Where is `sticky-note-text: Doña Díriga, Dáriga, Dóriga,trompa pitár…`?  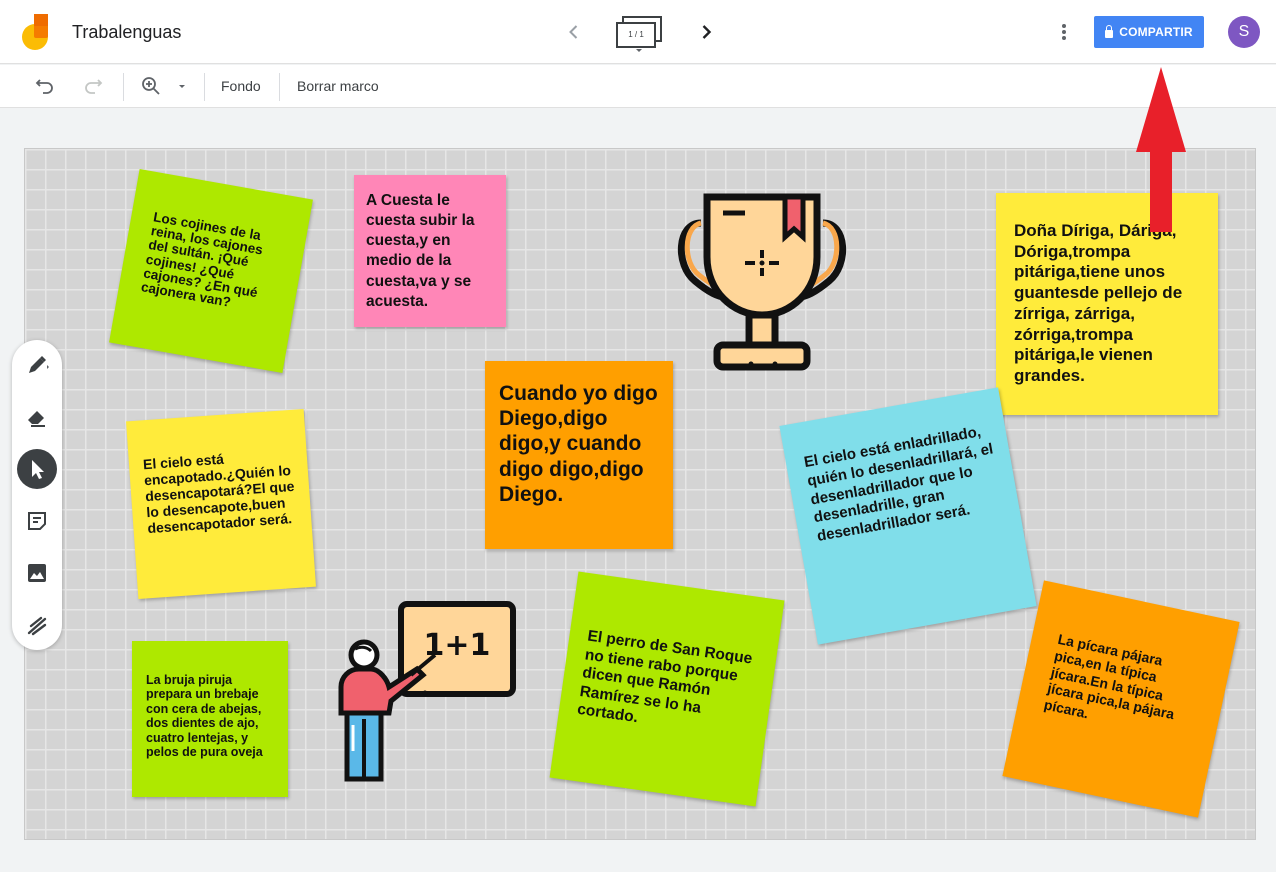
sticky-note-text: Doña Díriga, Dáriga, Dóriga,trompa pitár… is located at coordinates (1098, 303).